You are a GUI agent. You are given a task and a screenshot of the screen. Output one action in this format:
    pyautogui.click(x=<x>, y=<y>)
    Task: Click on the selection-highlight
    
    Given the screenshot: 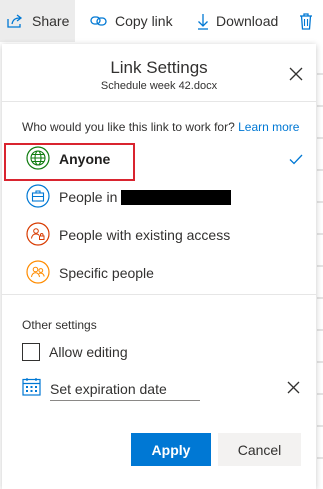 What is the action you would take?
    pyautogui.click(x=69, y=162)
    